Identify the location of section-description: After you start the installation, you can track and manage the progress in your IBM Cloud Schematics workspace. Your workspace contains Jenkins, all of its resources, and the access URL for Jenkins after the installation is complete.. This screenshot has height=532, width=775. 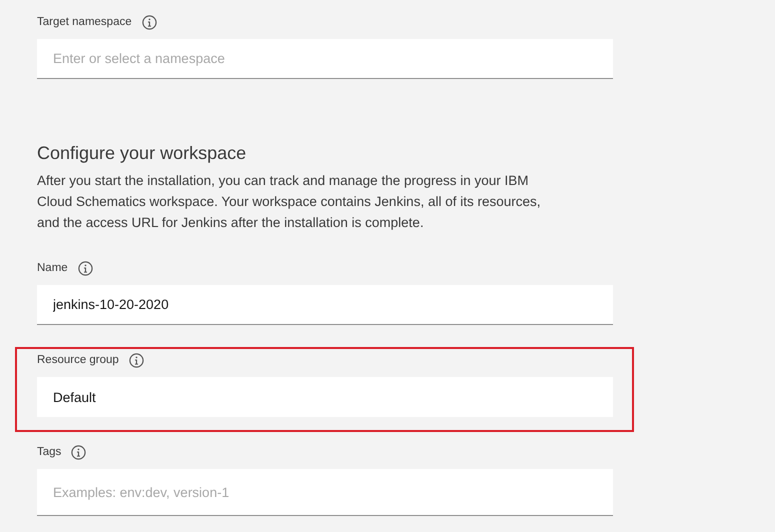
(289, 202).